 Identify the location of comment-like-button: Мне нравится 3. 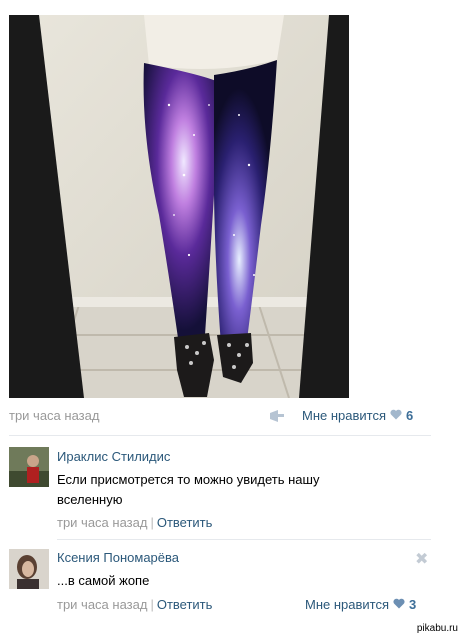
(360, 604).